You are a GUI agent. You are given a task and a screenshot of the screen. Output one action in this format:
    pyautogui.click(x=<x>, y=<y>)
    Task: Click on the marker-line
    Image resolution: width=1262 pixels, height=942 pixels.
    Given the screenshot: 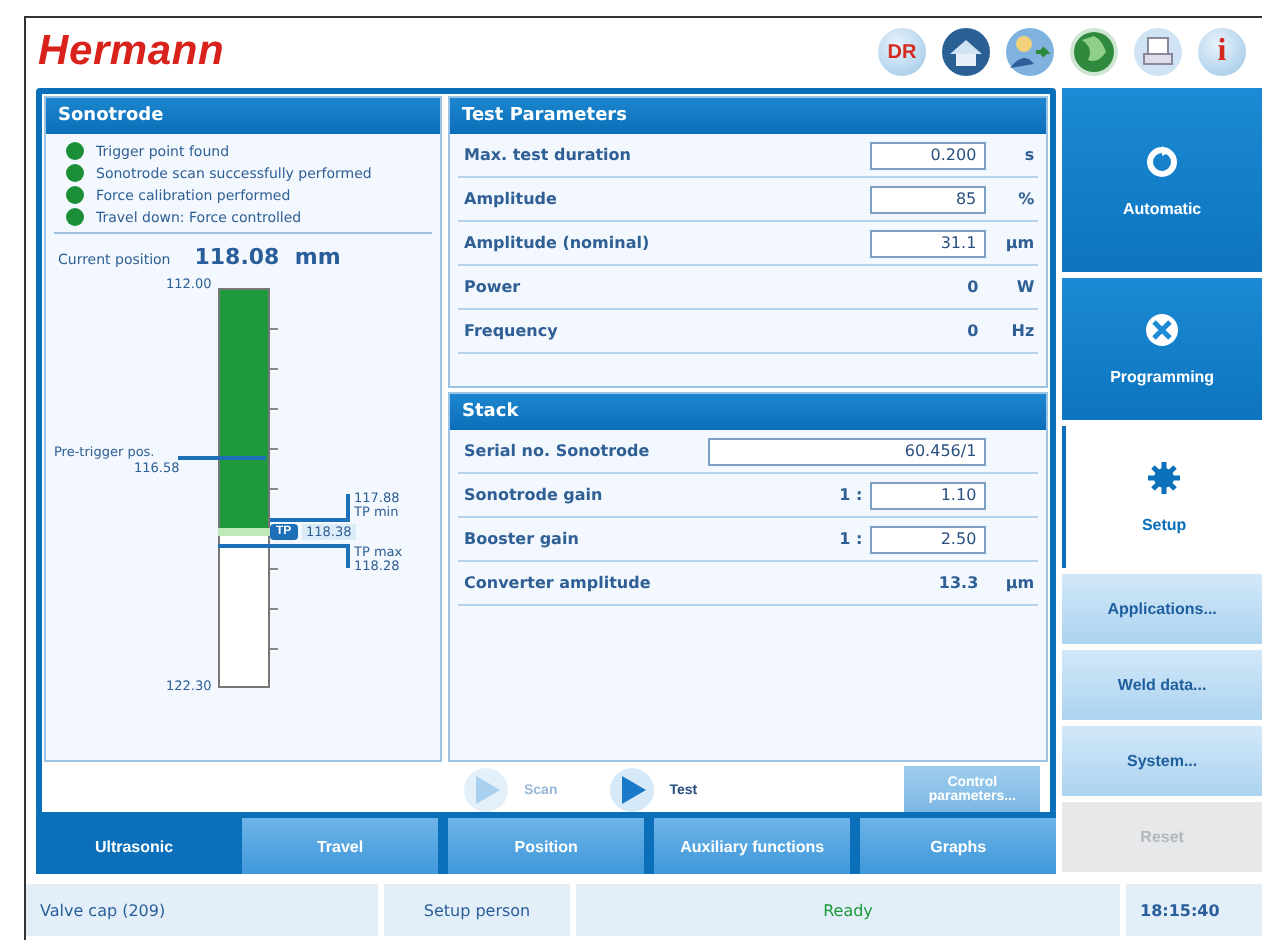 What is the action you would take?
    pyautogui.click(x=222, y=458)
    